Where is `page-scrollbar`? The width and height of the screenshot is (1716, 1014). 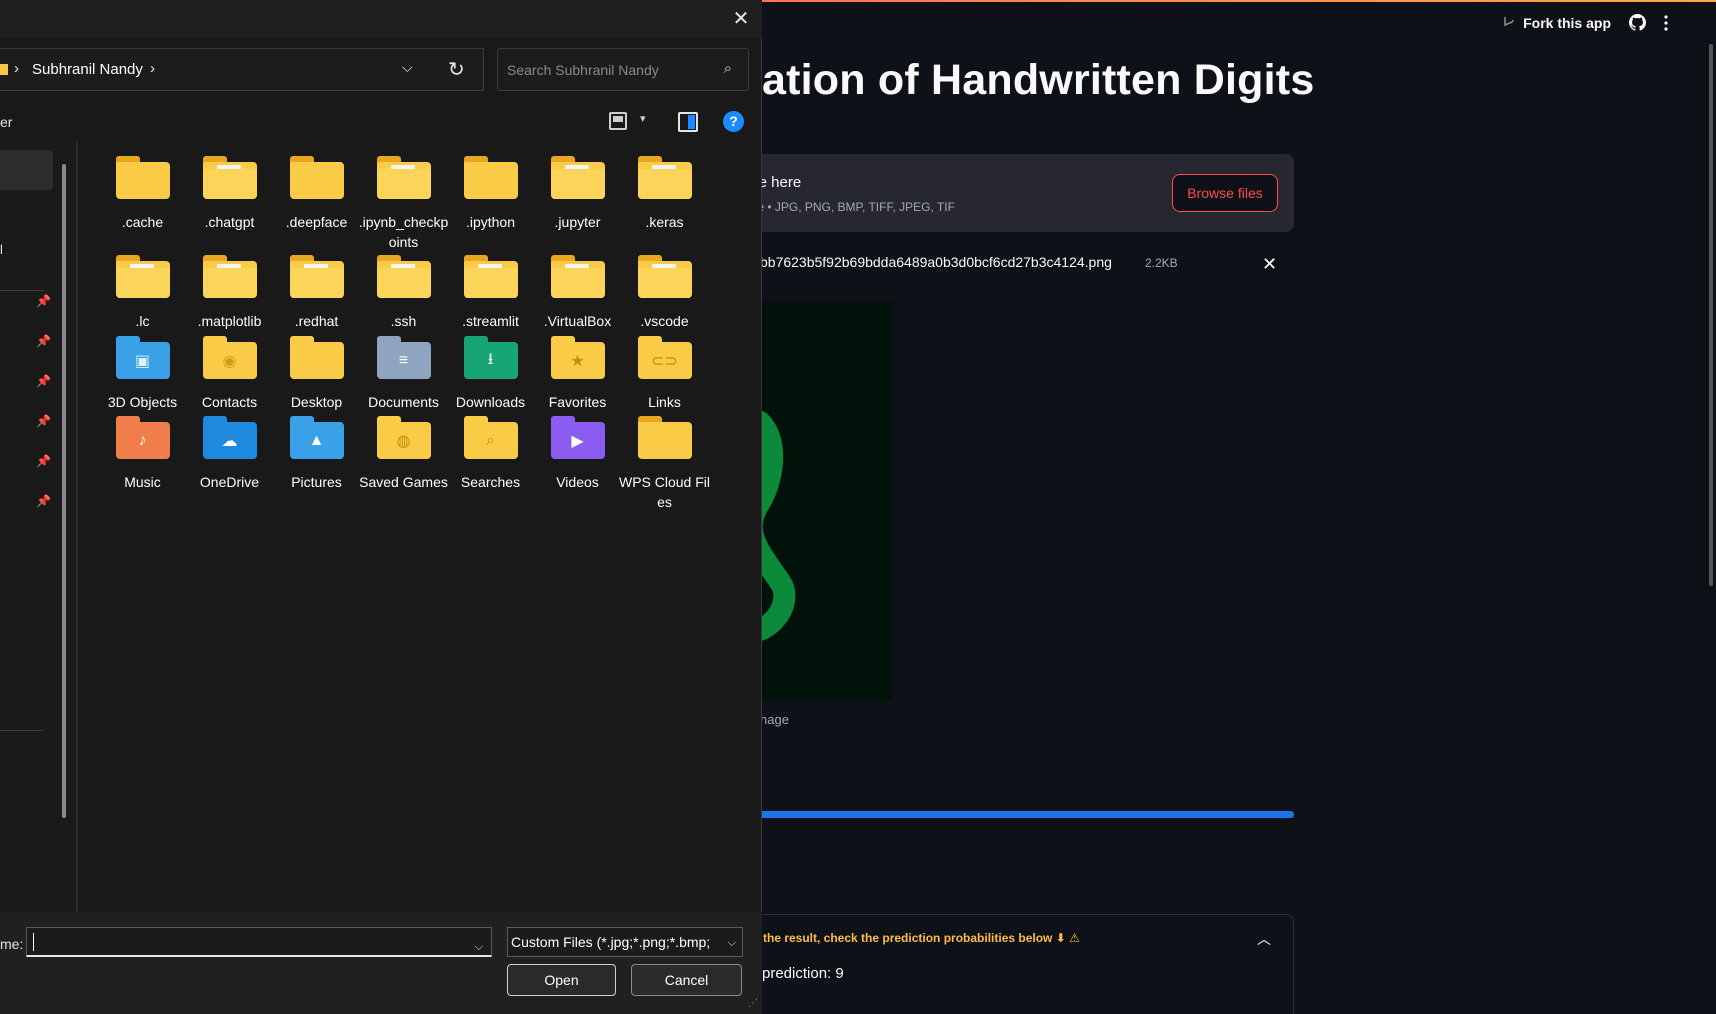
page-scrollbar is located at coordinates (1711, 315).